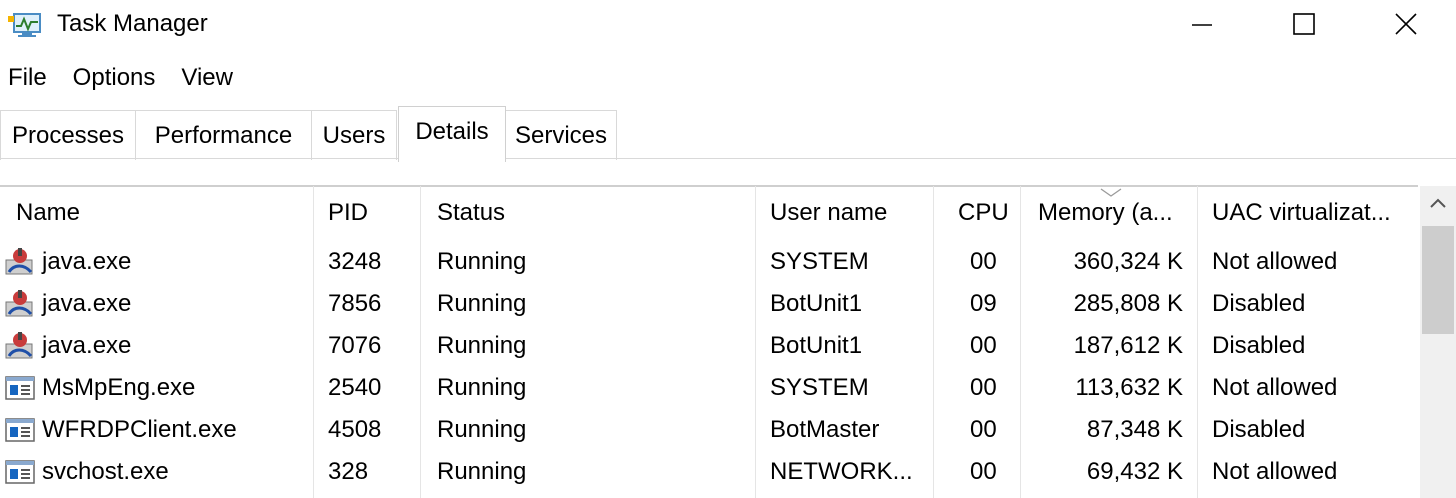  What do you see at coordinates (355, 345) in the screenshot?
I see `process-pid: 7076` at bounding box center [355, 345].